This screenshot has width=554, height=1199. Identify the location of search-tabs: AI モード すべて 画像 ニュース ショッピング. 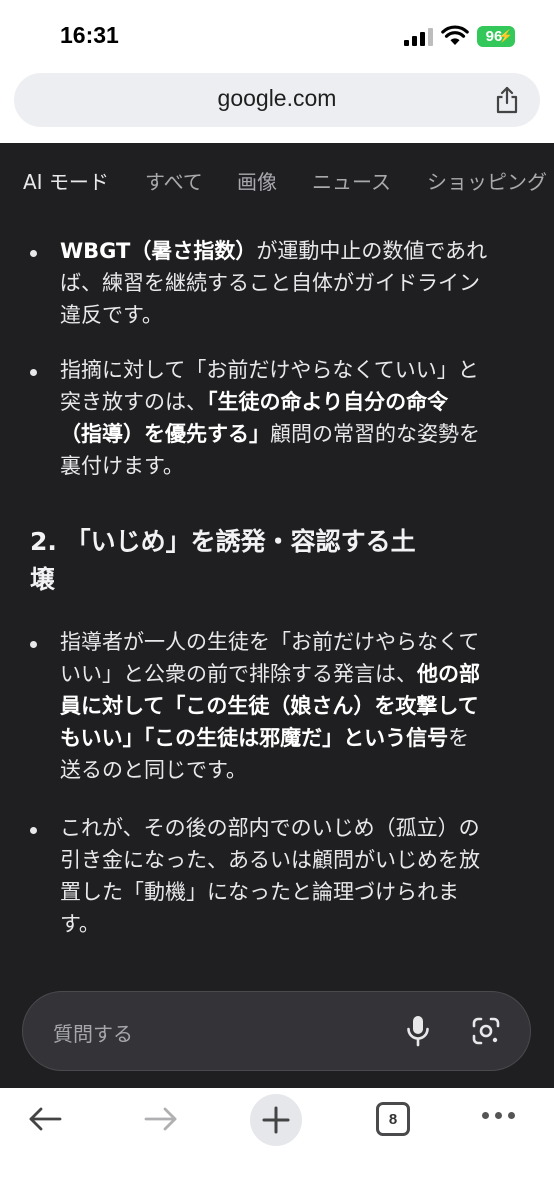
(277, 178).